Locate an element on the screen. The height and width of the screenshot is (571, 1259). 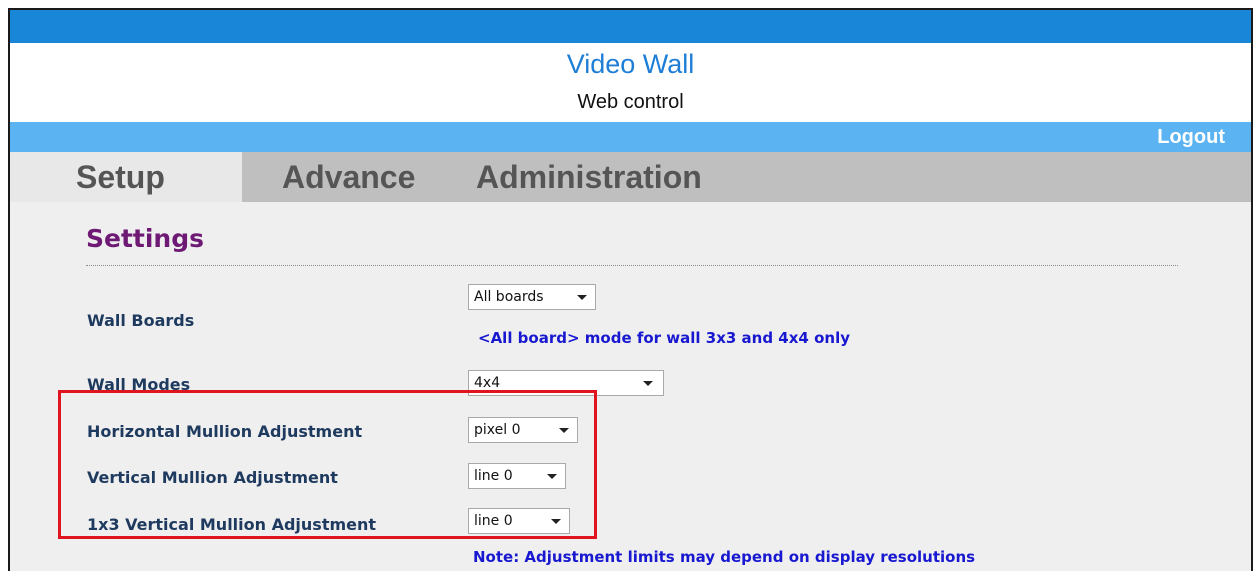
vertical-mullion-1x3-select: line 0 is located at coordinates (519, 521).